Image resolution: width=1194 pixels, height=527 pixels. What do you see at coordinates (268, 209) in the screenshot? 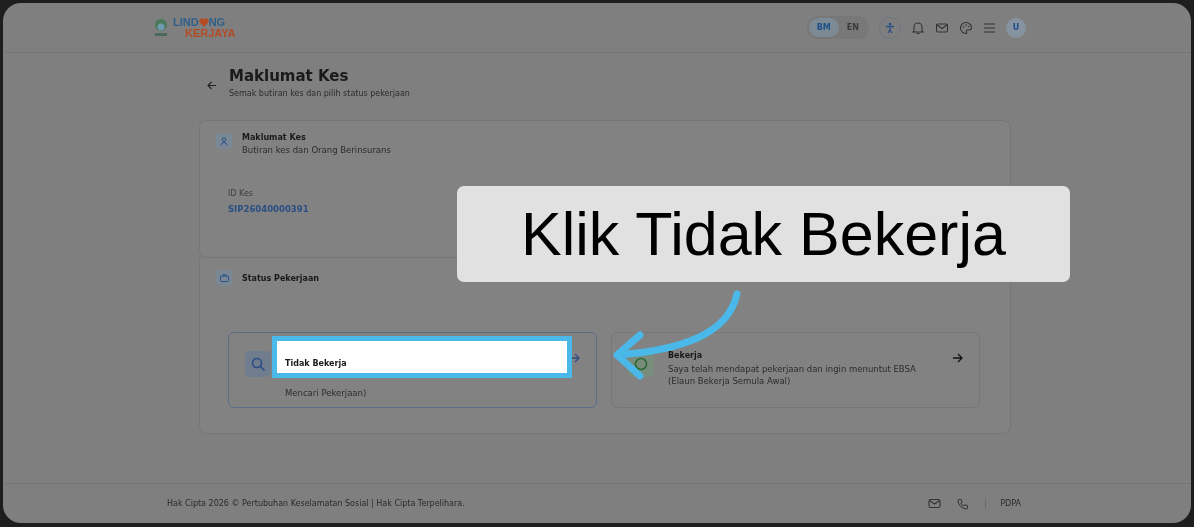
I see `case-id-link: SIP26040000391` at bounding box center [268, 209].